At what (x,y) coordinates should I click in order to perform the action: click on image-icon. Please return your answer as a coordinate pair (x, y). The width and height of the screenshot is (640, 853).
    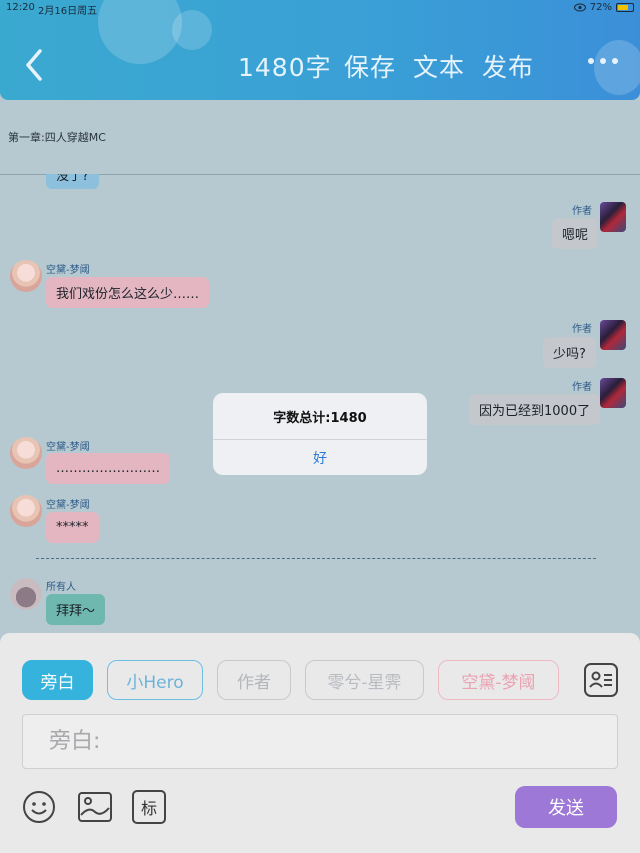
    Looking at the image, I should click on (95, 807).